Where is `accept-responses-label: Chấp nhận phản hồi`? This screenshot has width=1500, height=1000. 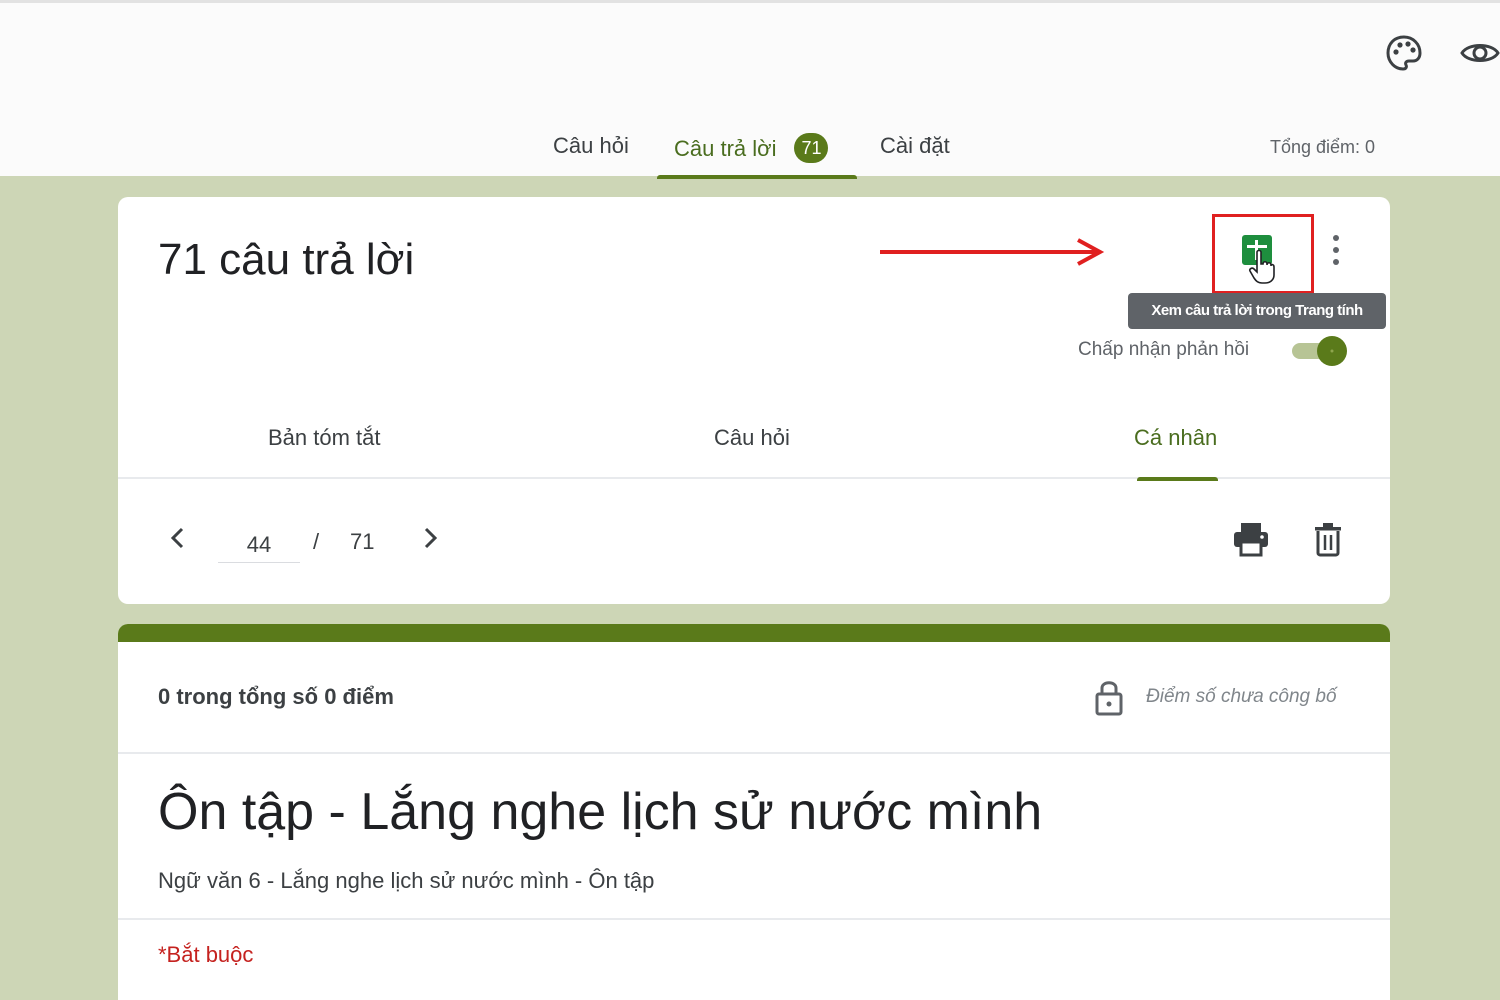
accept-responses-label: Chấp nhận phản hồi is located at coordinates (1164, 349).